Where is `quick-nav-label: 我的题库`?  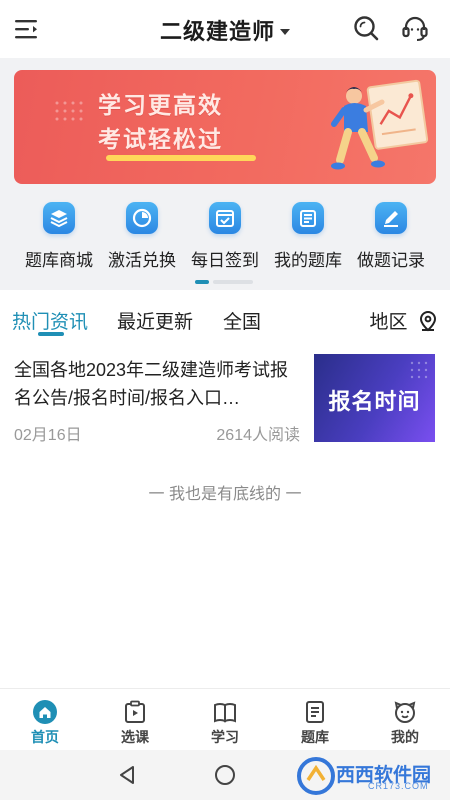 quick-nav-label: 我的题库 is located at coordinates (308, 260).